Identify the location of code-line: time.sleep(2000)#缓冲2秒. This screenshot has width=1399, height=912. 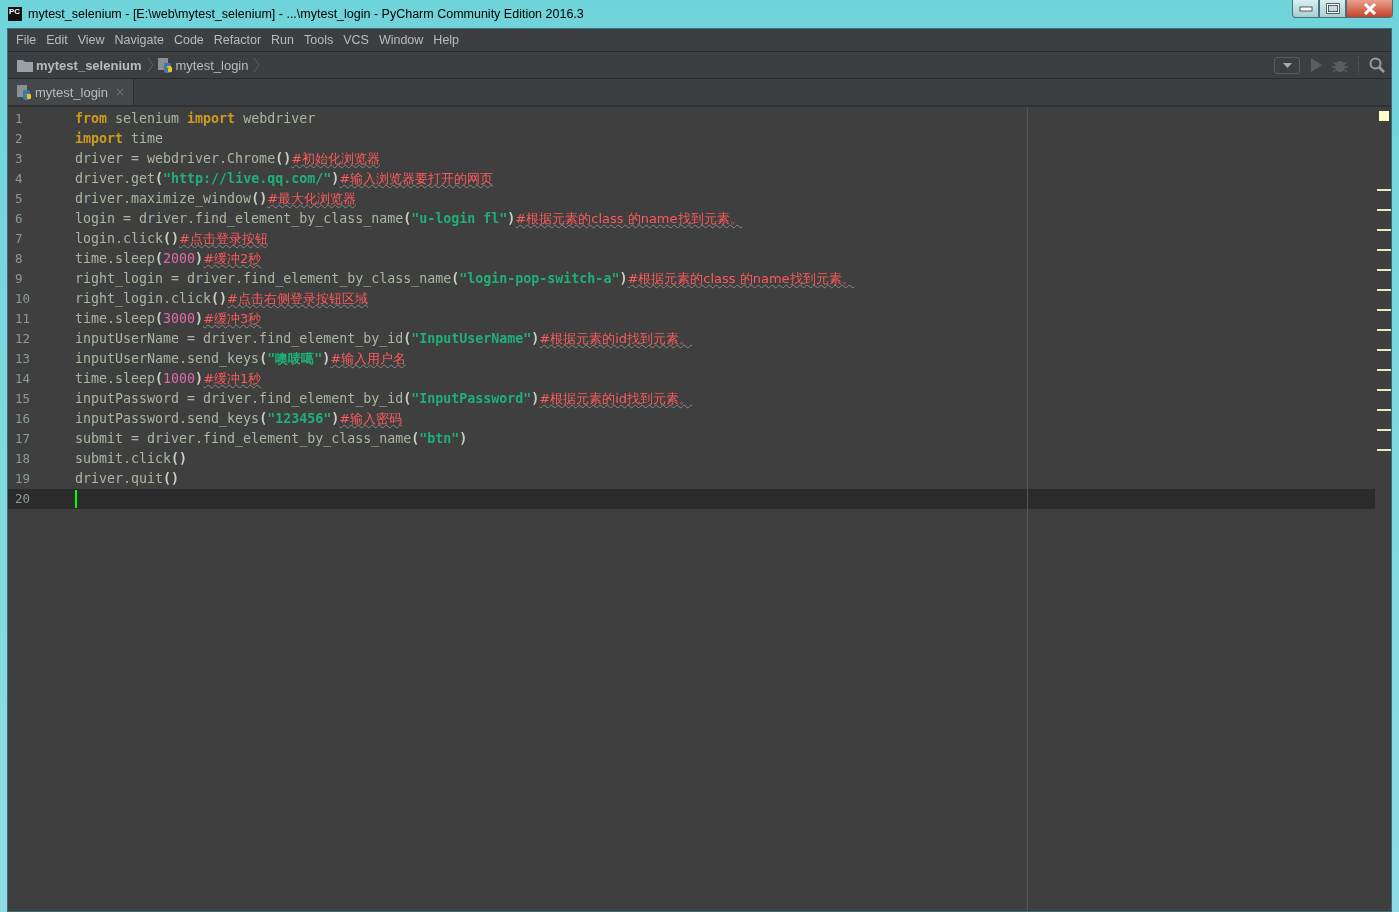
(168, 259).